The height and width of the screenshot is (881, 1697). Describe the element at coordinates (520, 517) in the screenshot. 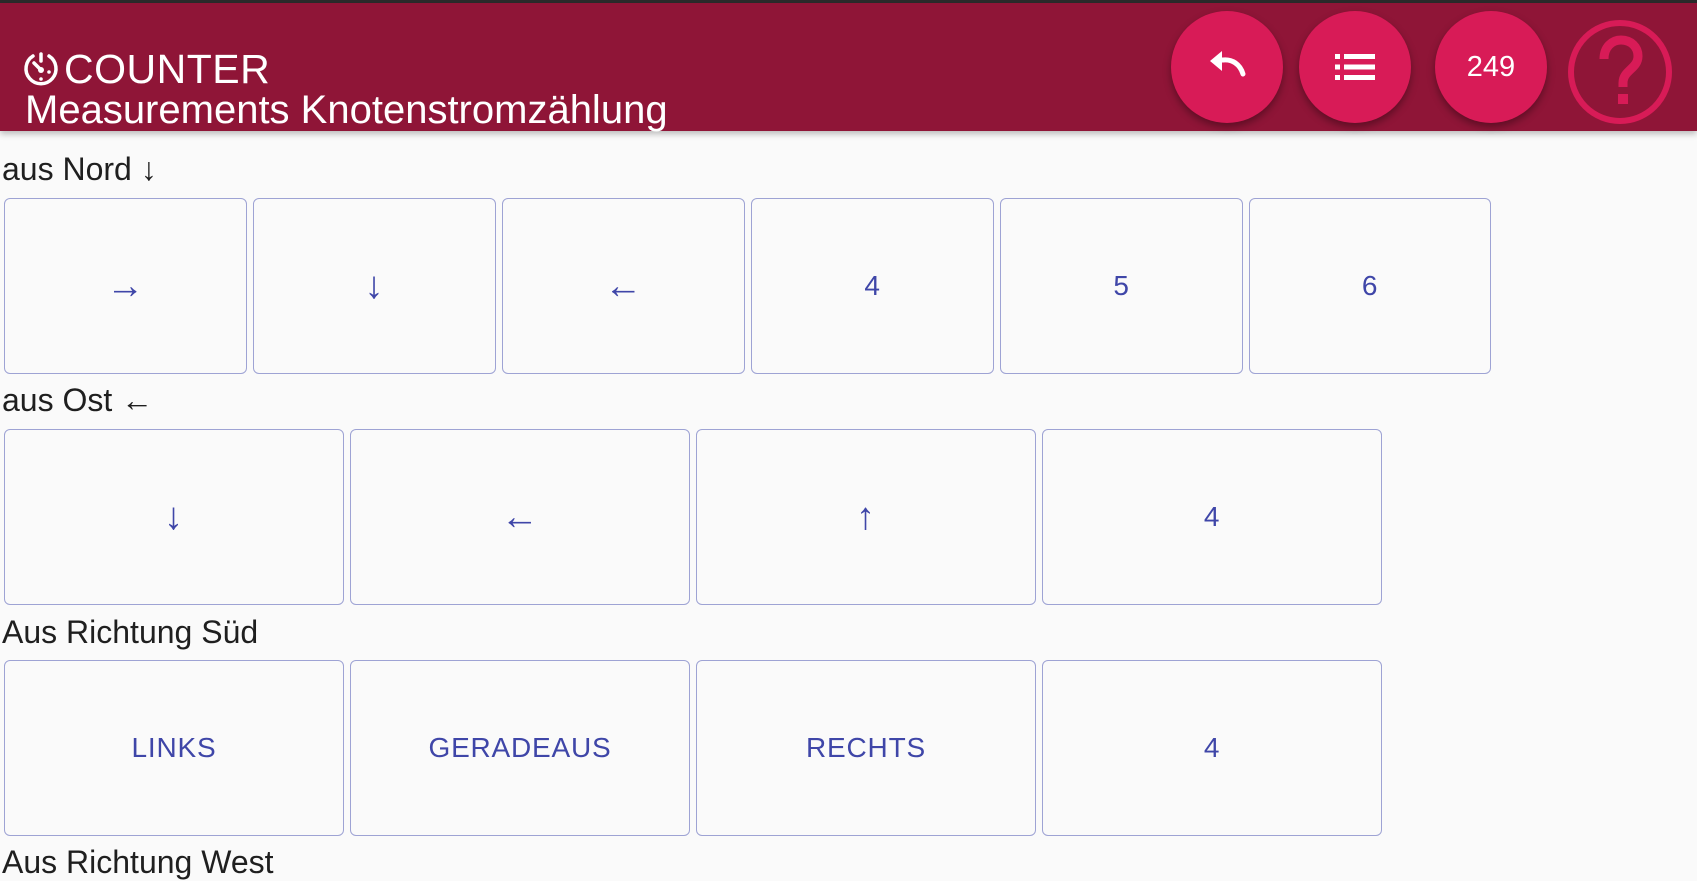

I see `ost-straight-button: ←` at that location.